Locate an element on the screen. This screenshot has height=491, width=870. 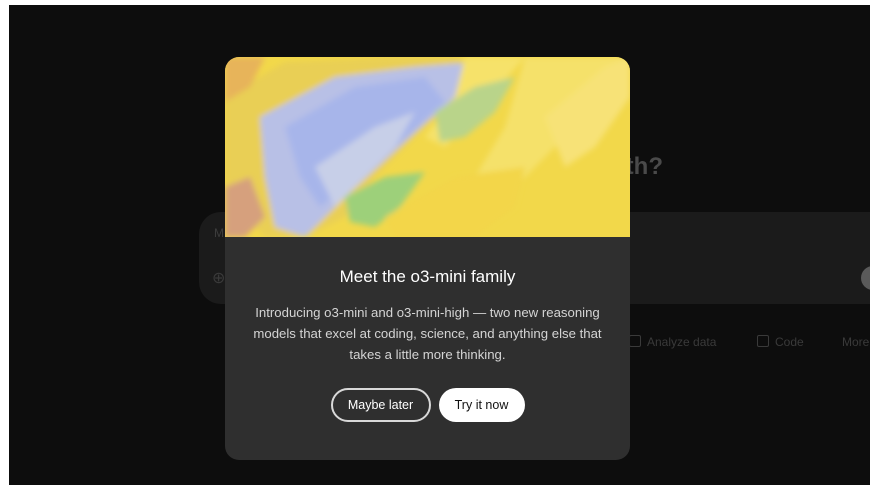
voice-icon is located at coordinates (865, 278).